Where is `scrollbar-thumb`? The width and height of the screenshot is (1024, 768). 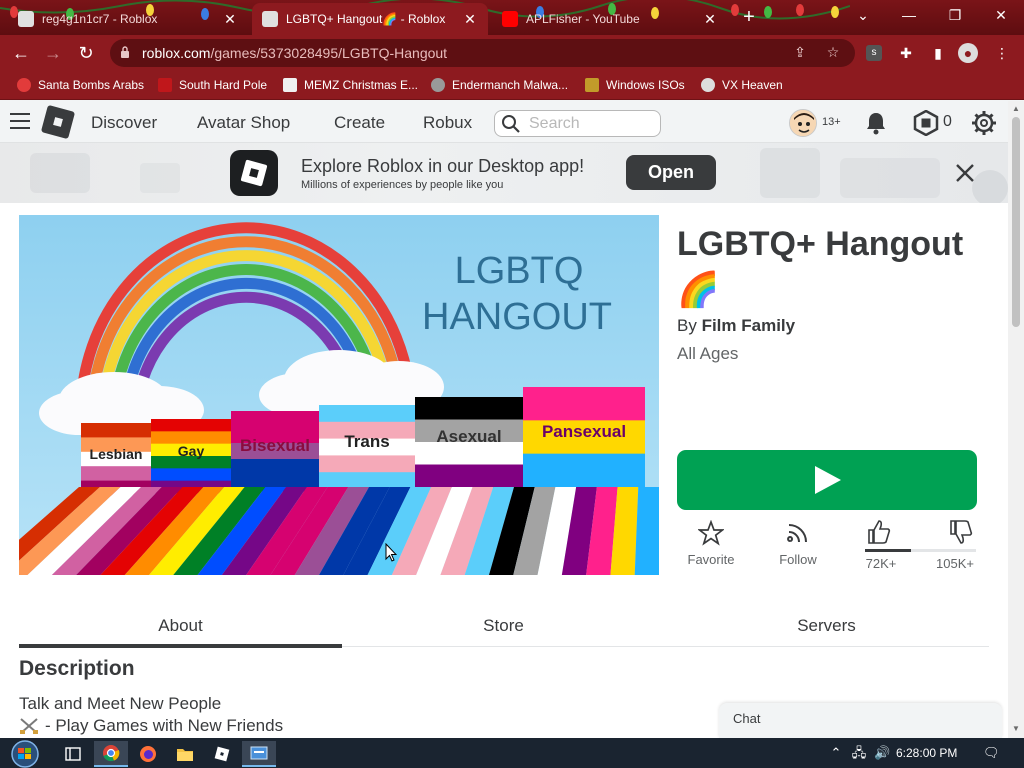
scrollbar-thumb is located at coordinates (1016, 222).